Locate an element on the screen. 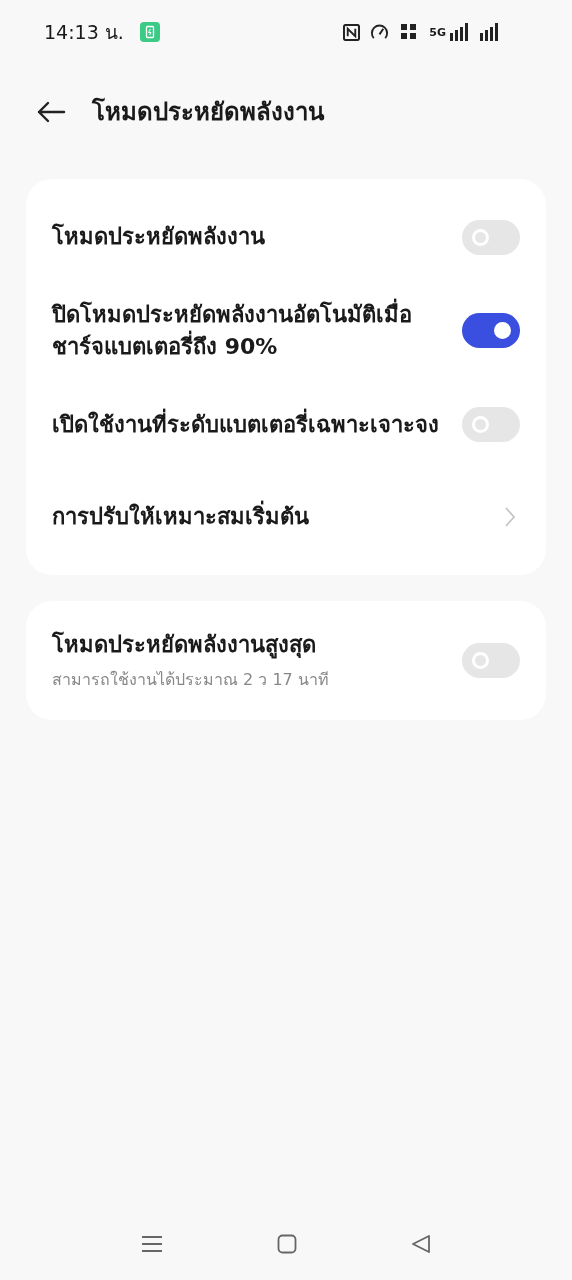  status-time: 14:13 น. is located at coordinates (84, 32).